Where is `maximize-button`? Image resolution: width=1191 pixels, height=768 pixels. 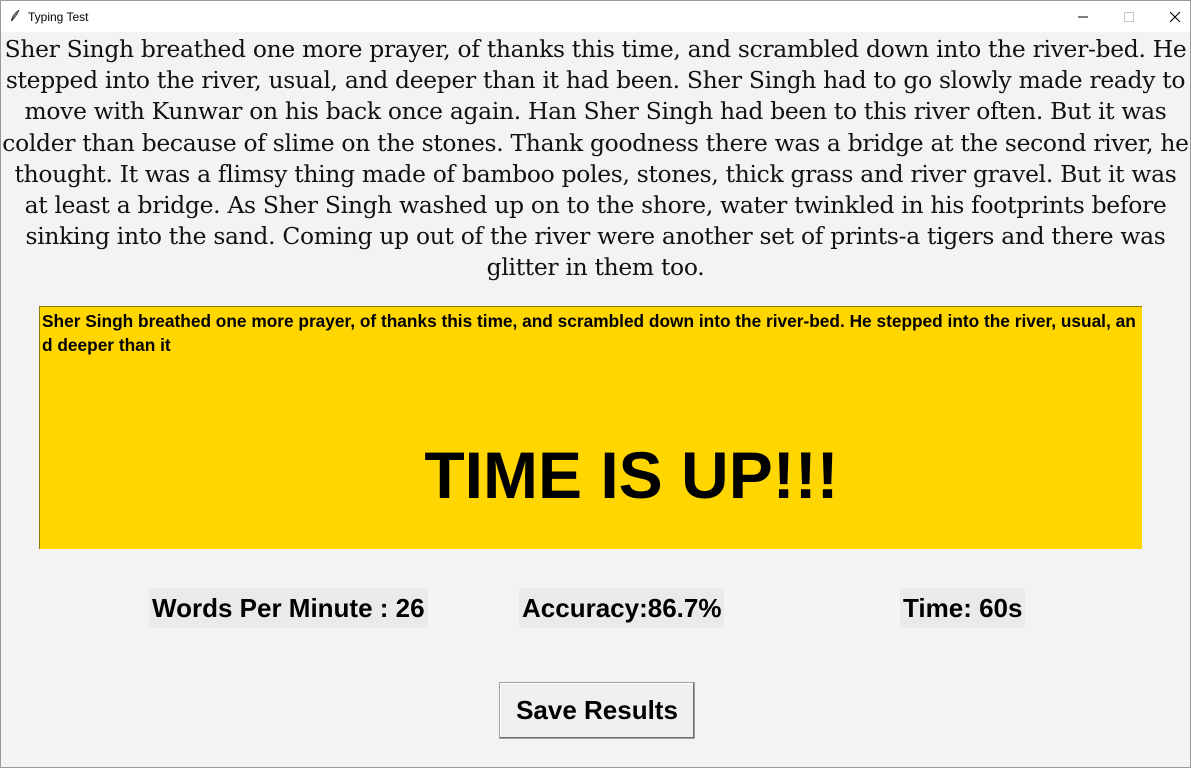
maximize-button is located at coordinates (1129, 16).